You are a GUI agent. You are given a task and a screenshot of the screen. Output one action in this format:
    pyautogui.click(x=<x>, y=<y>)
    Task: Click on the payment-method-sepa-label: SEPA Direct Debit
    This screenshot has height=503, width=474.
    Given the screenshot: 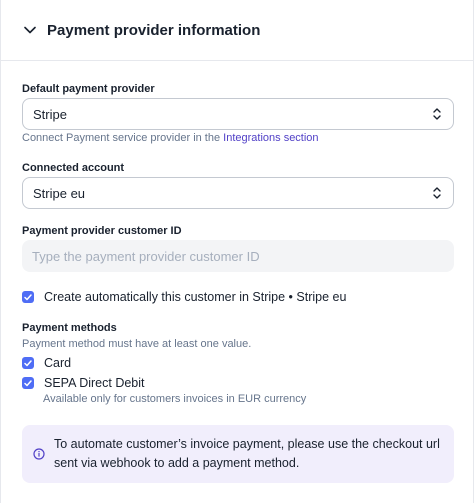 What is the action you would take?
    pyautogui.click(x=94, y=383)
    